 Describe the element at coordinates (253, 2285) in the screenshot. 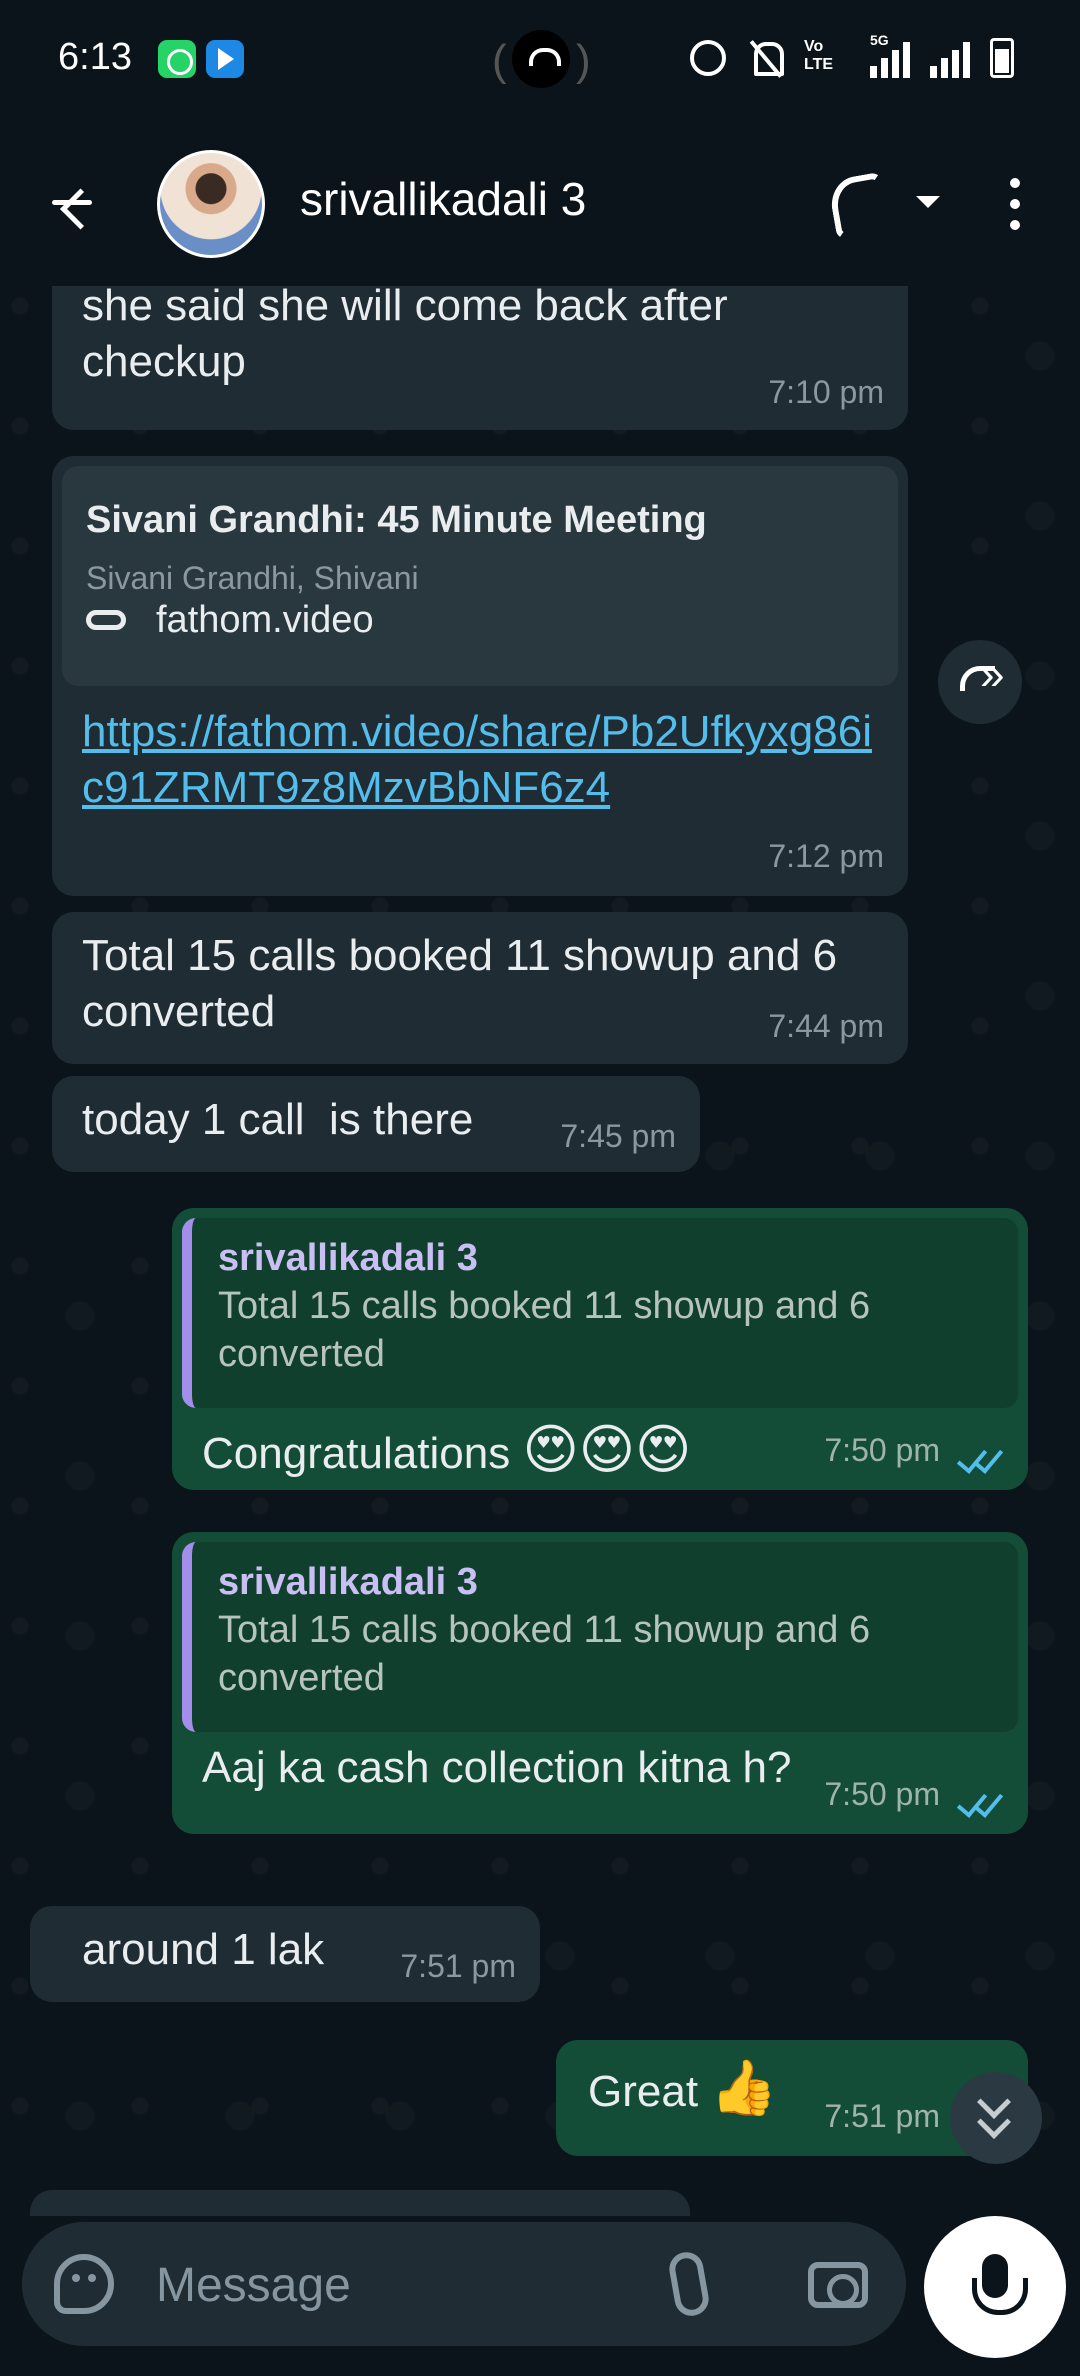

I see `message-placeholder: Message` at that location.